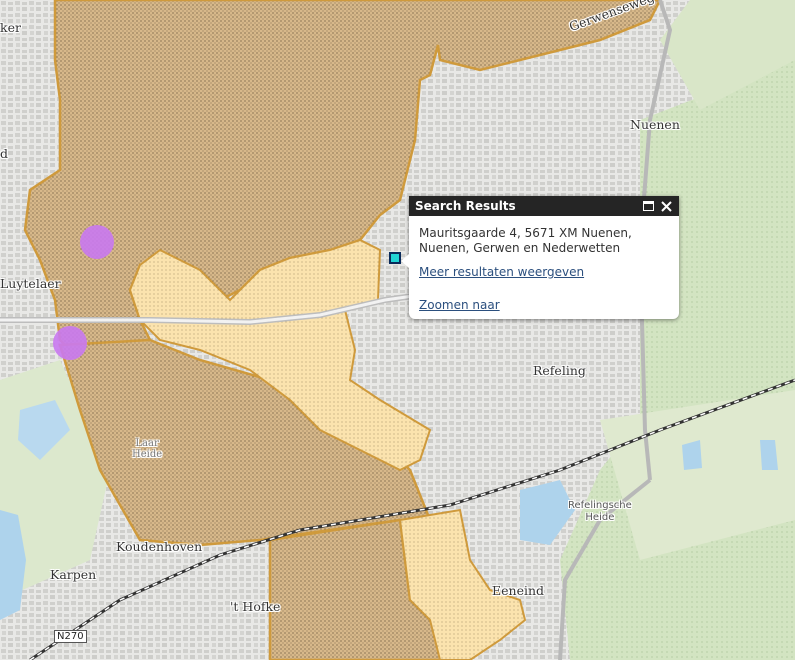  What do you see at coordinates (520, 248) in the screenshot?
I see `address-line: Nuenen, Gerwen en Nederwetten` at bounding box center [520, 248].